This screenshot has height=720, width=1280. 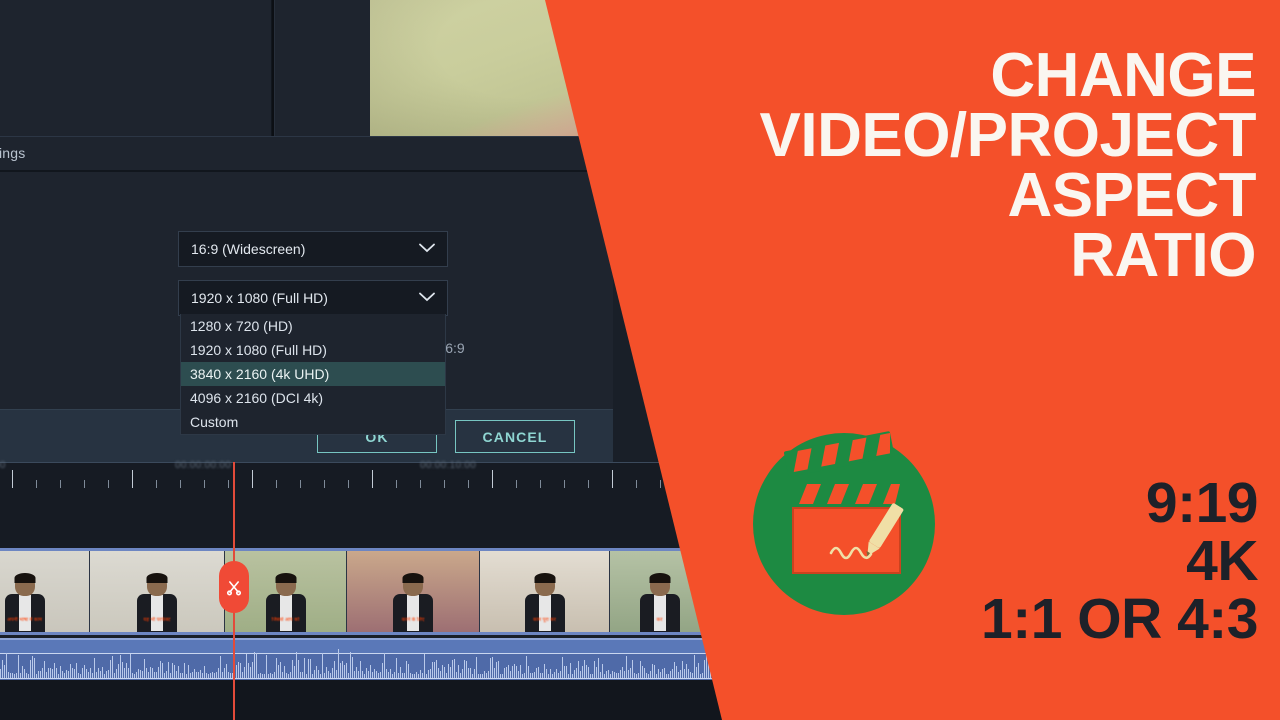 I want to click on aspect-ratio-select: 16:9 (Widescreen), so click(x=313, y=249).